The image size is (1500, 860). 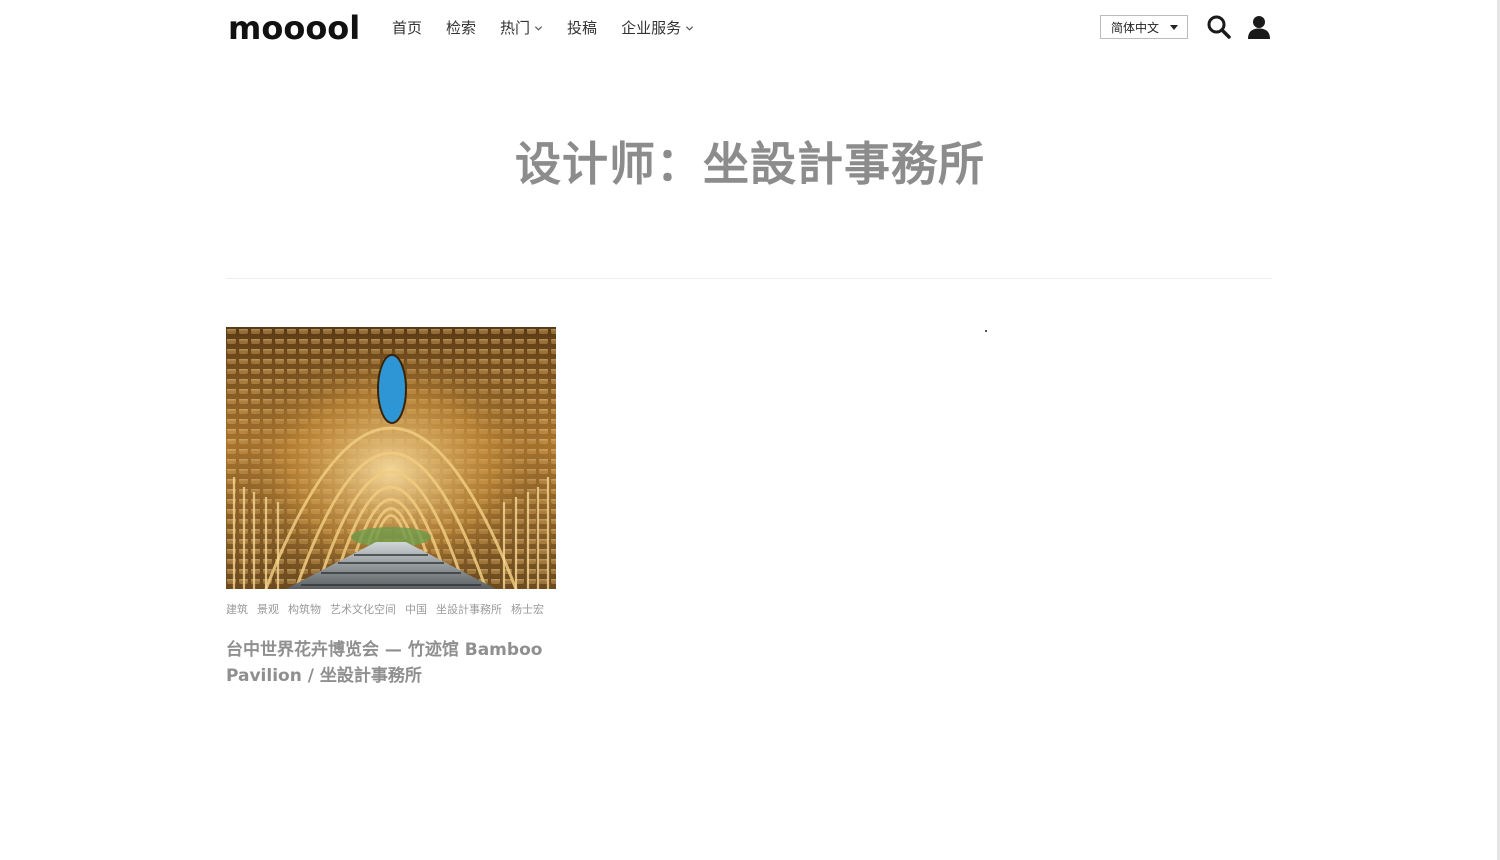 What do you see at coordinates (304, 610) in the screenshot?
I see `tag-link: 构筑物` at bounding box center [304, 610].